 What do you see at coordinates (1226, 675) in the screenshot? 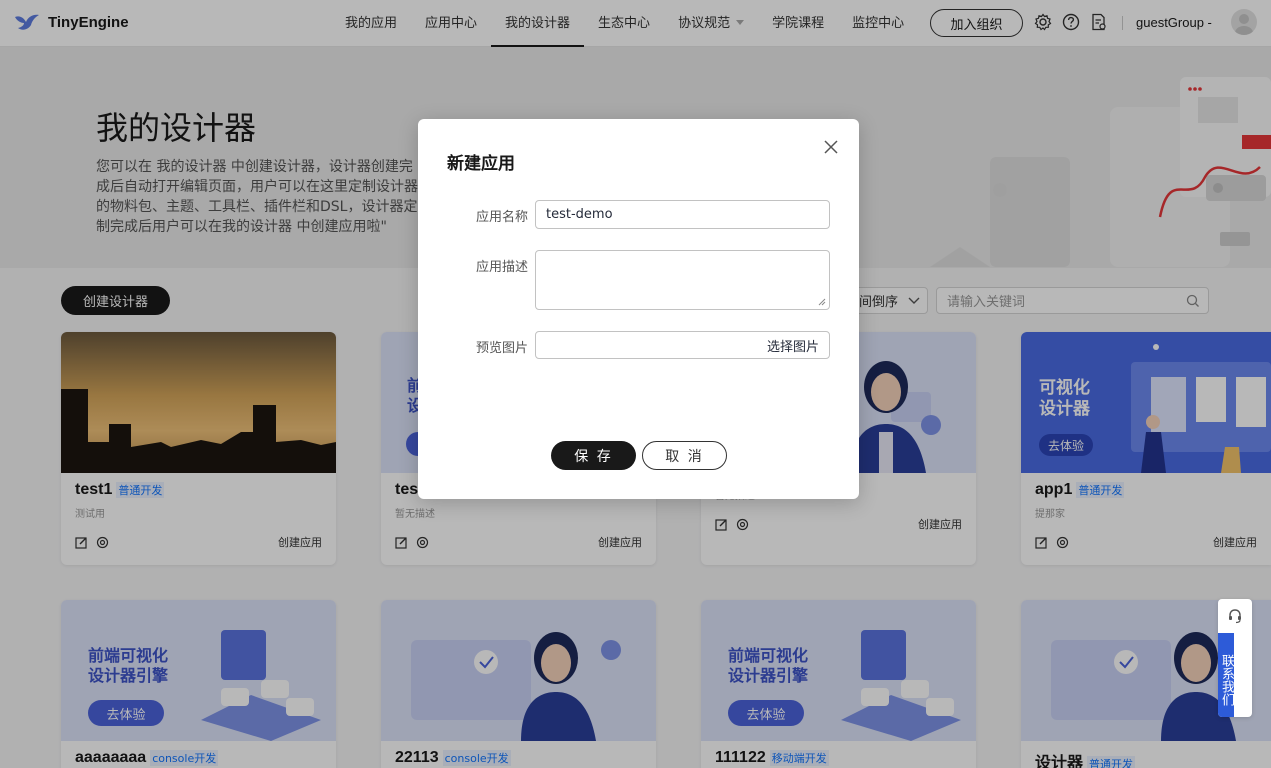
I see `contact-us-label: 联系我们` at bounding box center [1226, 675].